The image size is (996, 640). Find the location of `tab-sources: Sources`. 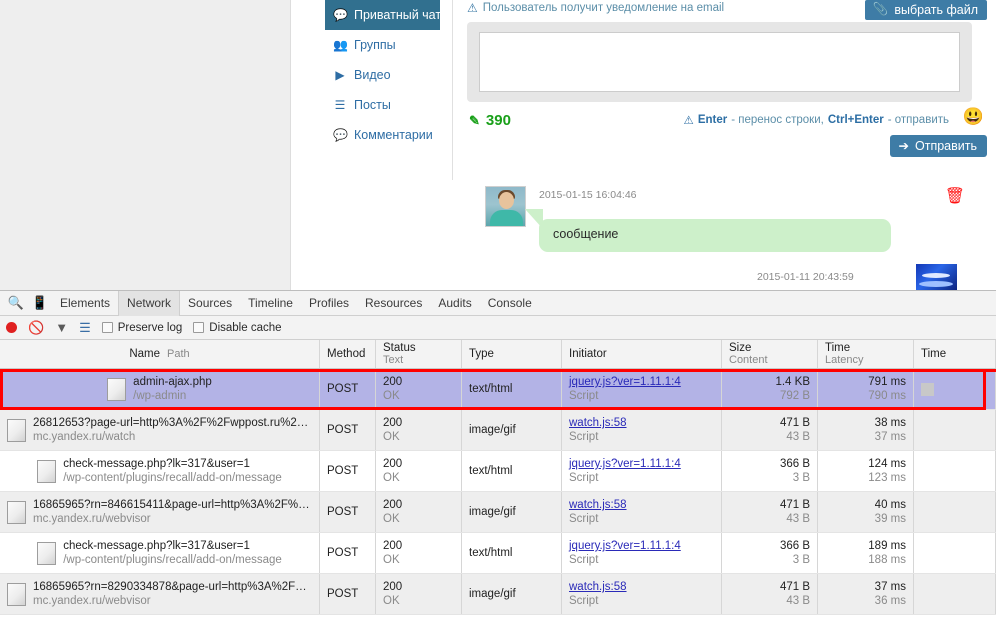

tab-sources: Sources is located at coordinates (210, 303).